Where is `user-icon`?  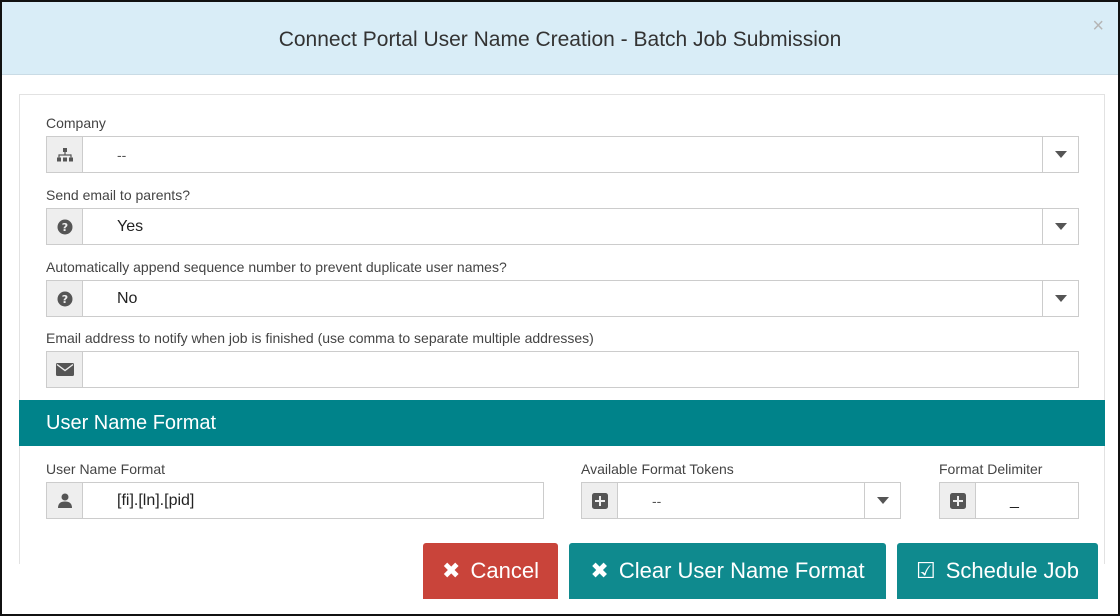 user-icon is located at coordinates (65, 500).